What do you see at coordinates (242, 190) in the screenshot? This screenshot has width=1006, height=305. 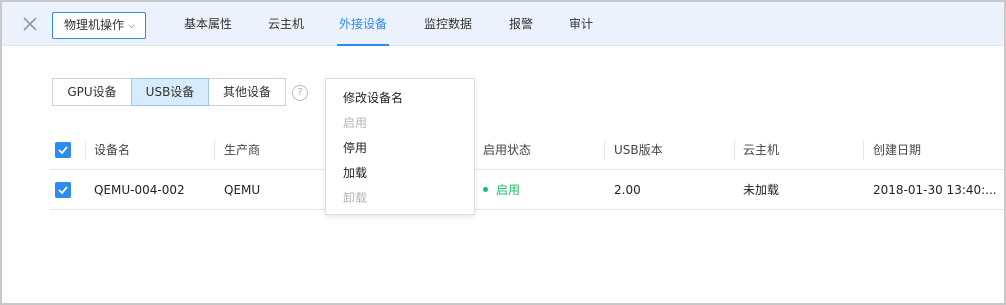 I see `device-vendor: QEMU` at bounding box center [242, 190].